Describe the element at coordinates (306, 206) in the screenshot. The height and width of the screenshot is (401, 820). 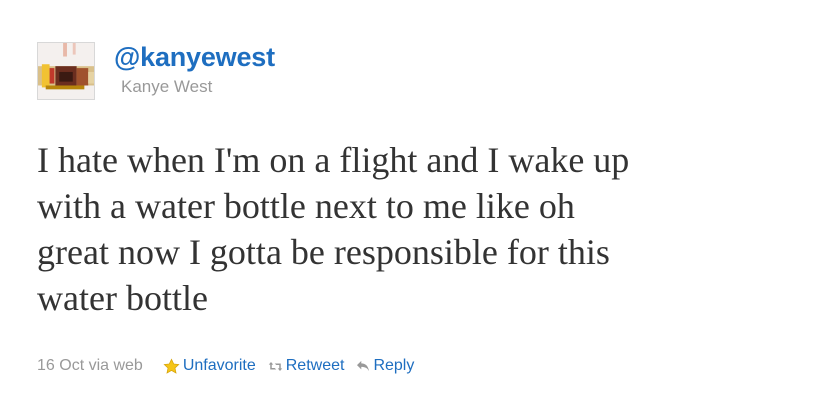
I see `tweet-text-line: with a water bottle next to me like oh` at that location.